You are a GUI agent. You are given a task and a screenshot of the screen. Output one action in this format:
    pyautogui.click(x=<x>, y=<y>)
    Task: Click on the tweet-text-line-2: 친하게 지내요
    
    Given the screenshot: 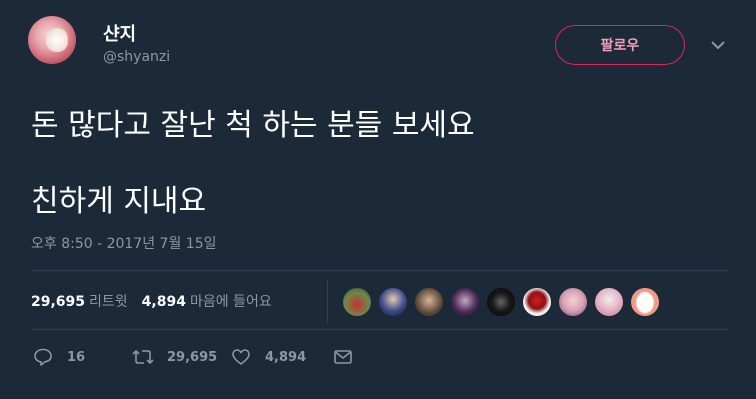 What is the action you would take?
    pyautogui.click(x=119, y=201)
    